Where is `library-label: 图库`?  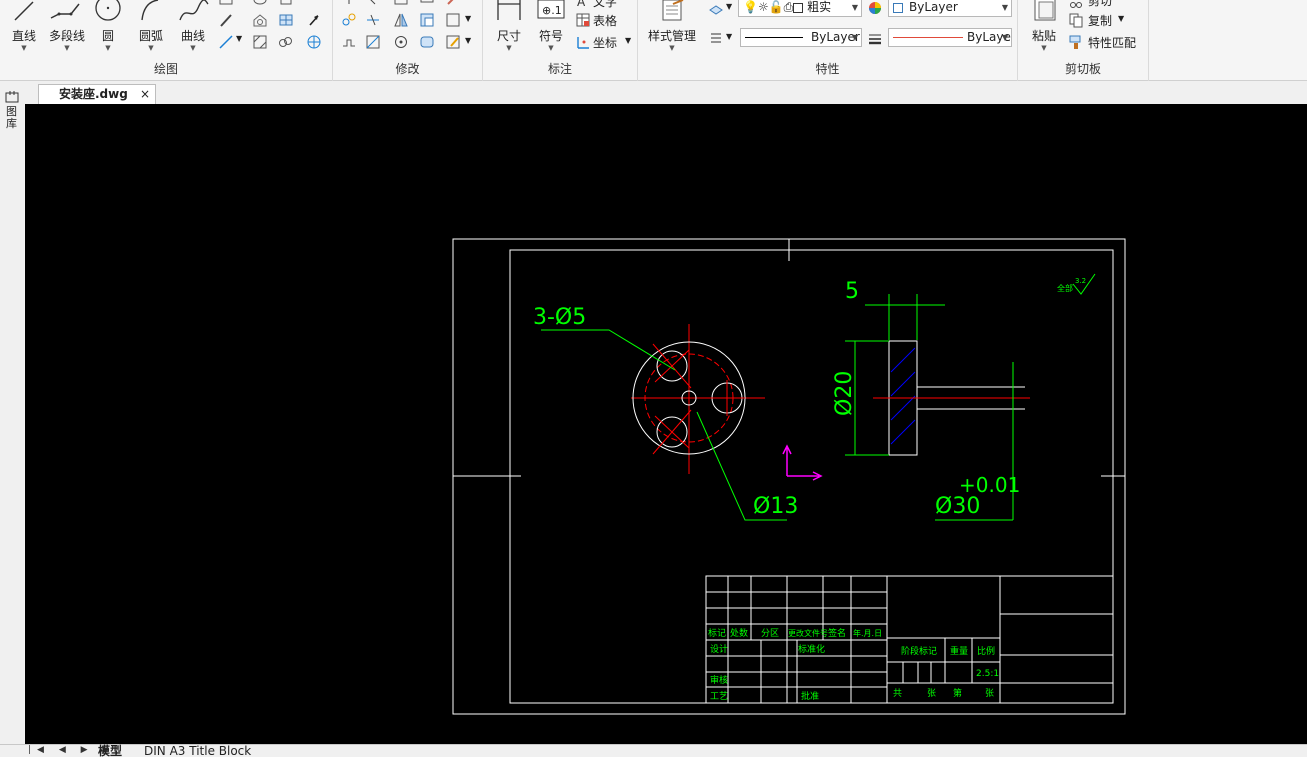
library-label: 图库 is located at coordinates (11, 117).